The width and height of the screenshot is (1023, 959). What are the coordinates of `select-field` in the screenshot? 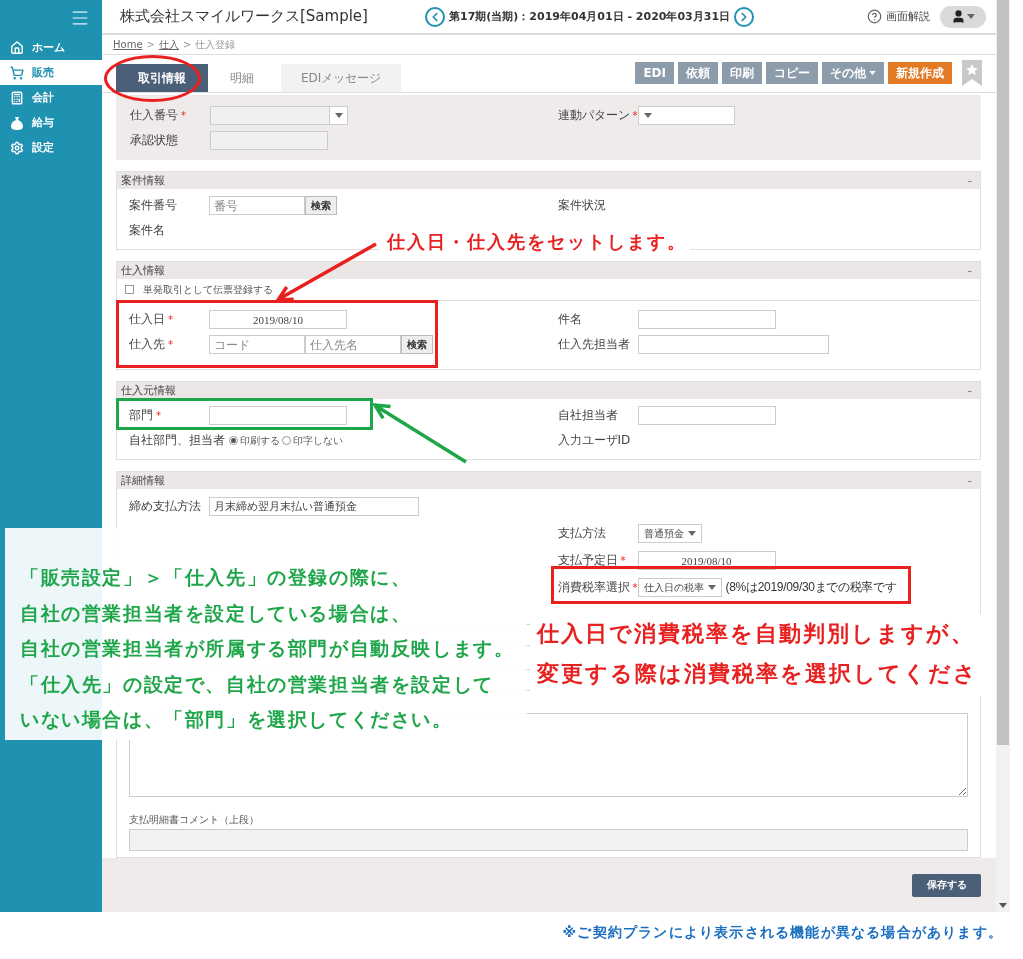 It's located at (686, 115).